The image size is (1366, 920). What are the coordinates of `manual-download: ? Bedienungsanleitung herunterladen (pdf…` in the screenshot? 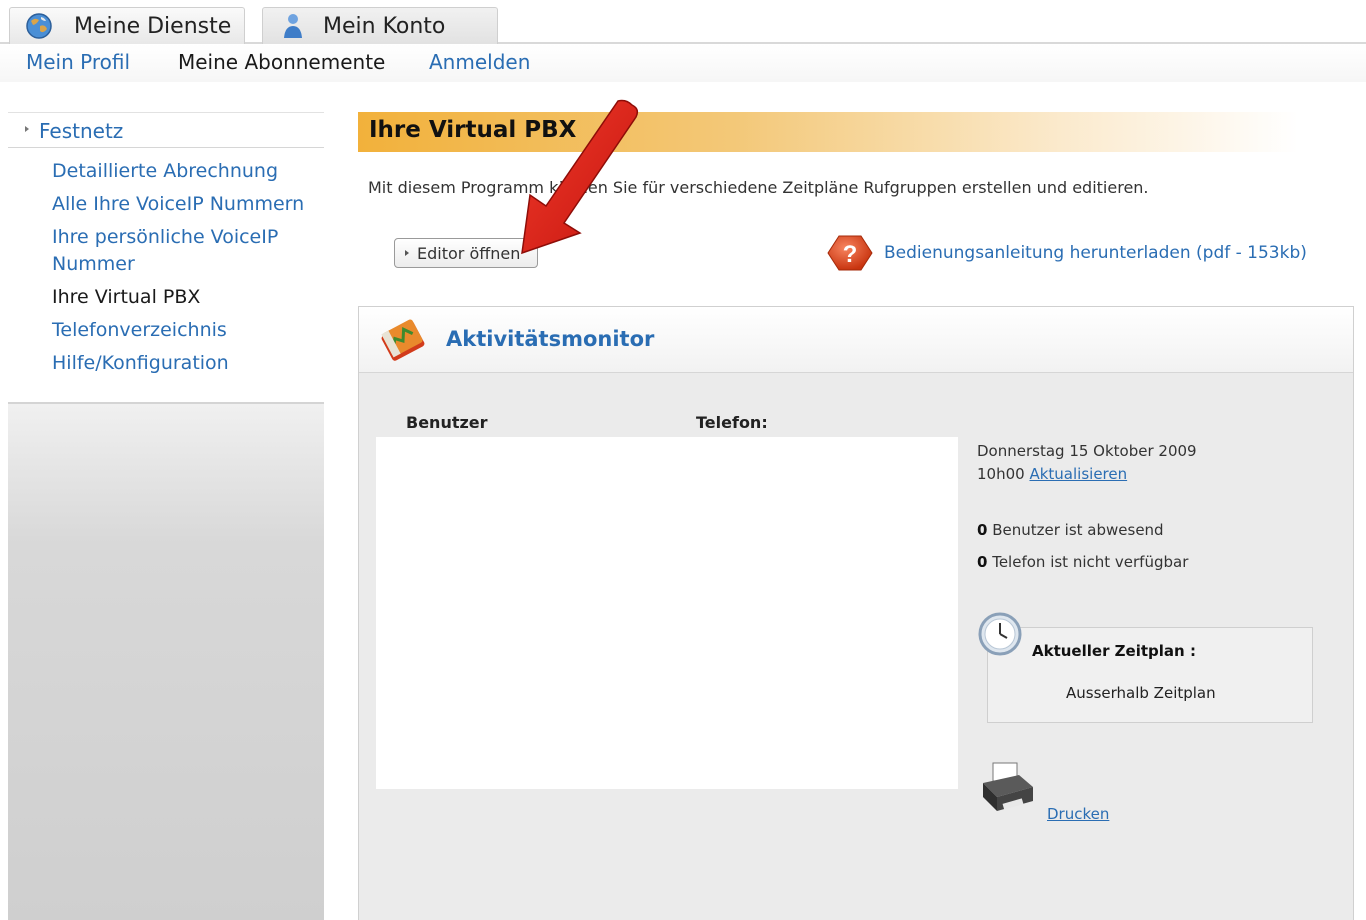 It's located at (1066, 253).